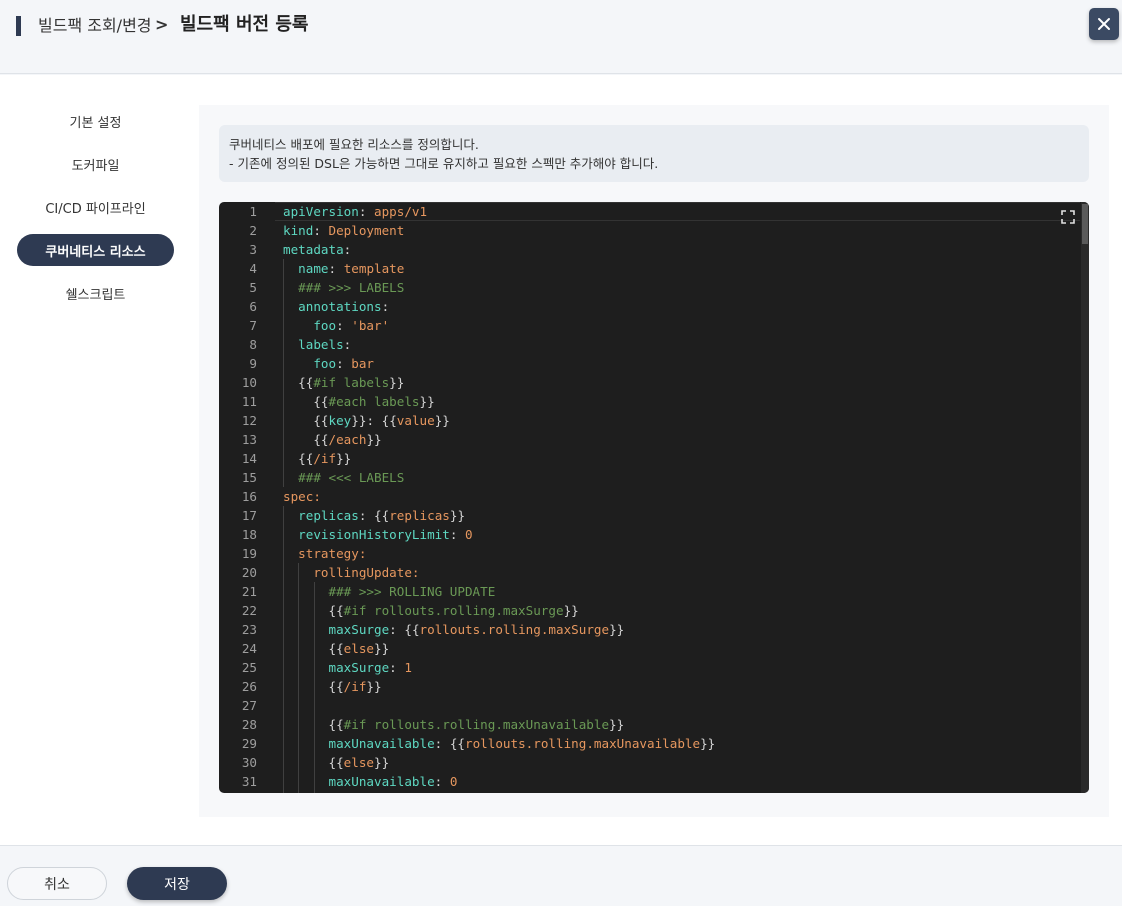  Describe the element at coordinates (177, 883) in the screenshot. I see `save-button: 저장` at that location.